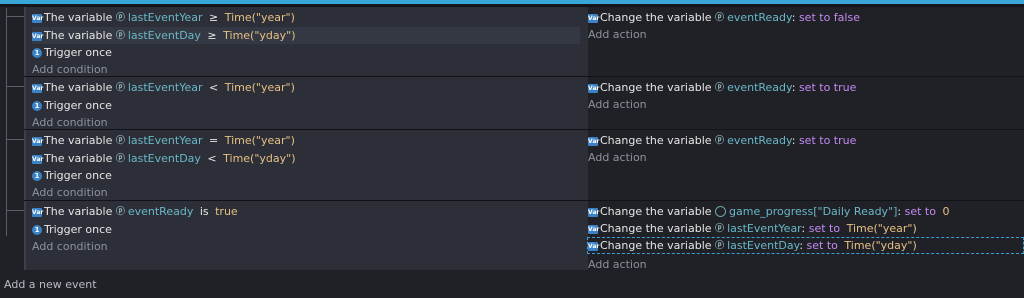 The image size is (1024, 298). Describe the element at coordinates (721, 211) in the screenshot. I see `global-variable-icon` at that location.